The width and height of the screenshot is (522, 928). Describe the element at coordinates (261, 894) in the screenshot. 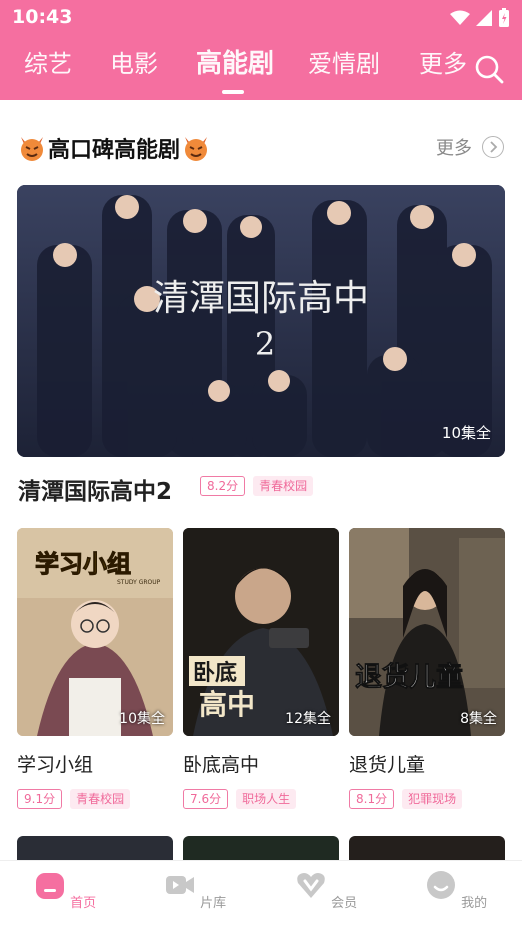

I see `bottom-navigation: 首页 片库 会员 我的` at that location.